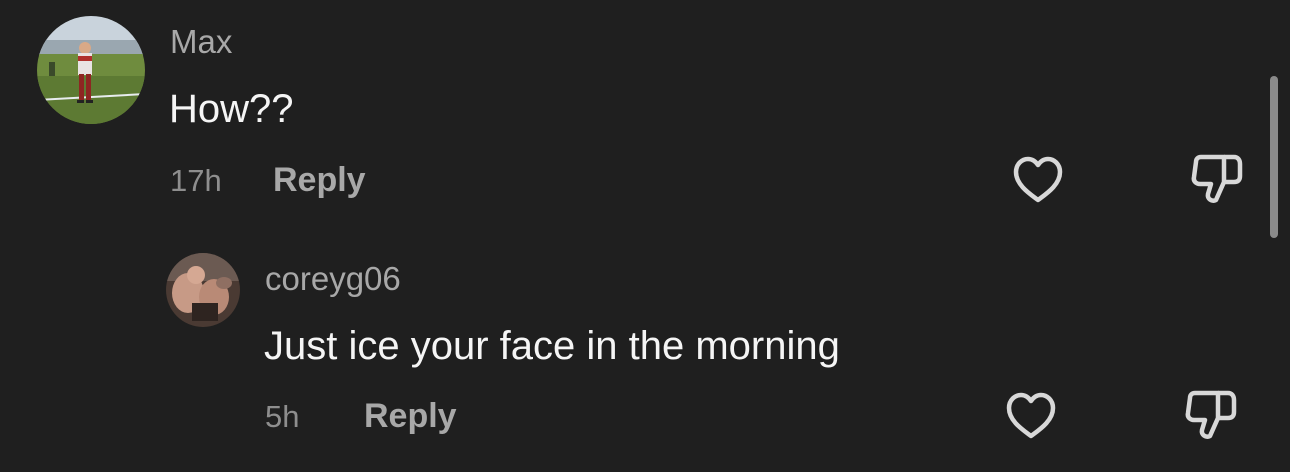 The height and width of the screenshot is (472, 1290). What do you see at coordinates (201, 42) in the screenshot?
I see `comment-username: Max` at bounding box center [201, 42].